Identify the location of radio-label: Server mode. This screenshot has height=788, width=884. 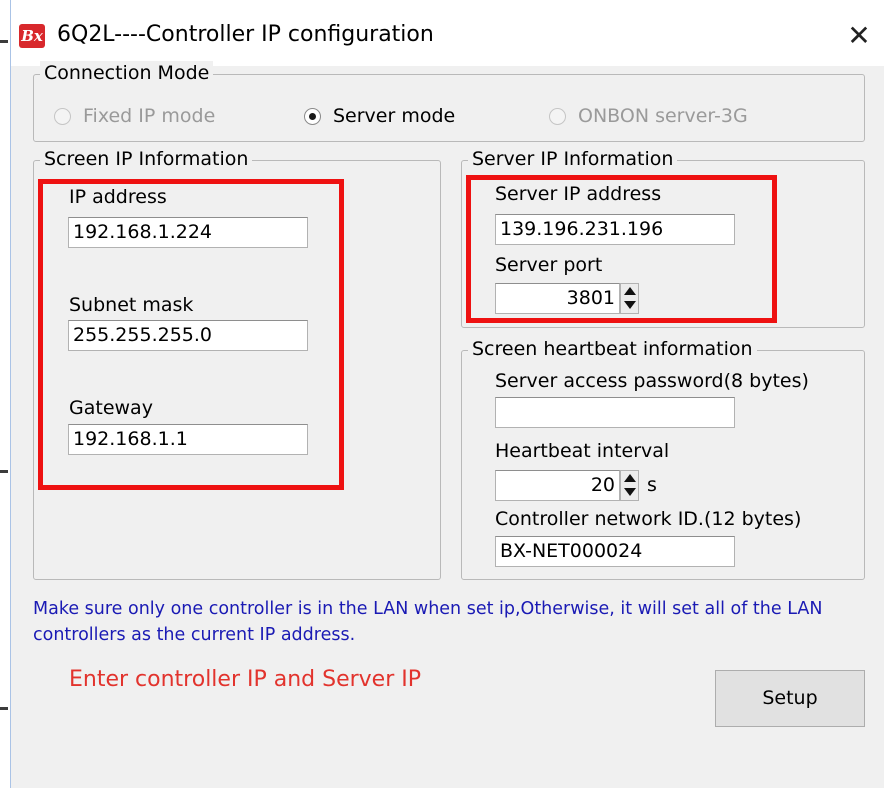
(394, 116).